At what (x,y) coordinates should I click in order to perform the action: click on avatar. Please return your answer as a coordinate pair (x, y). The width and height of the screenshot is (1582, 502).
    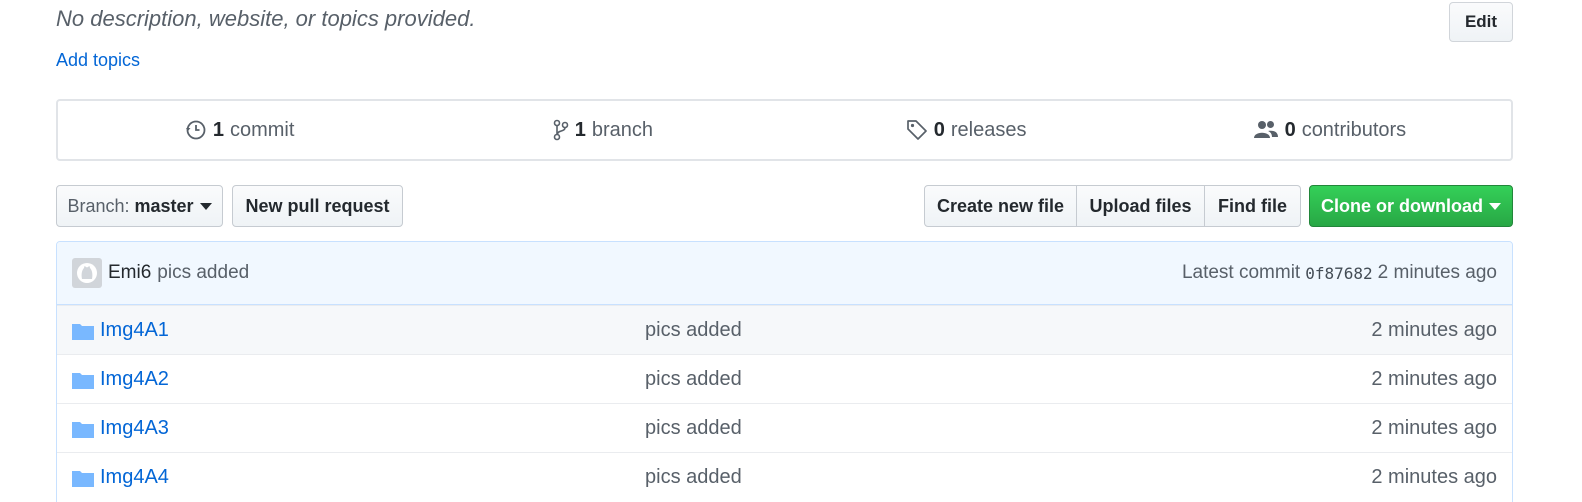
    Looking at the image, I should click on (87, 273).